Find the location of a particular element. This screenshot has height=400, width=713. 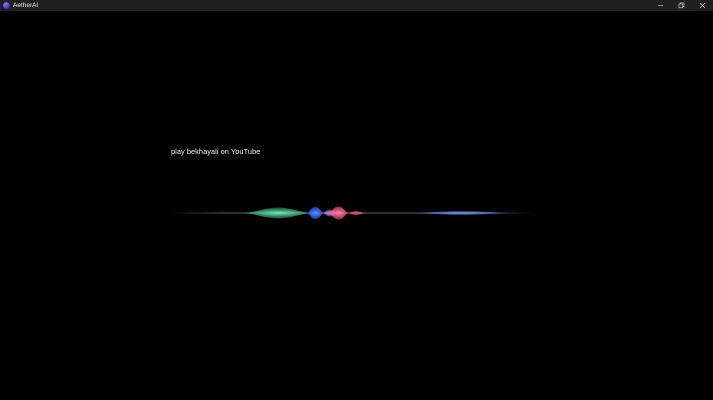

voice-waveform is located at coordinates (352, 213).